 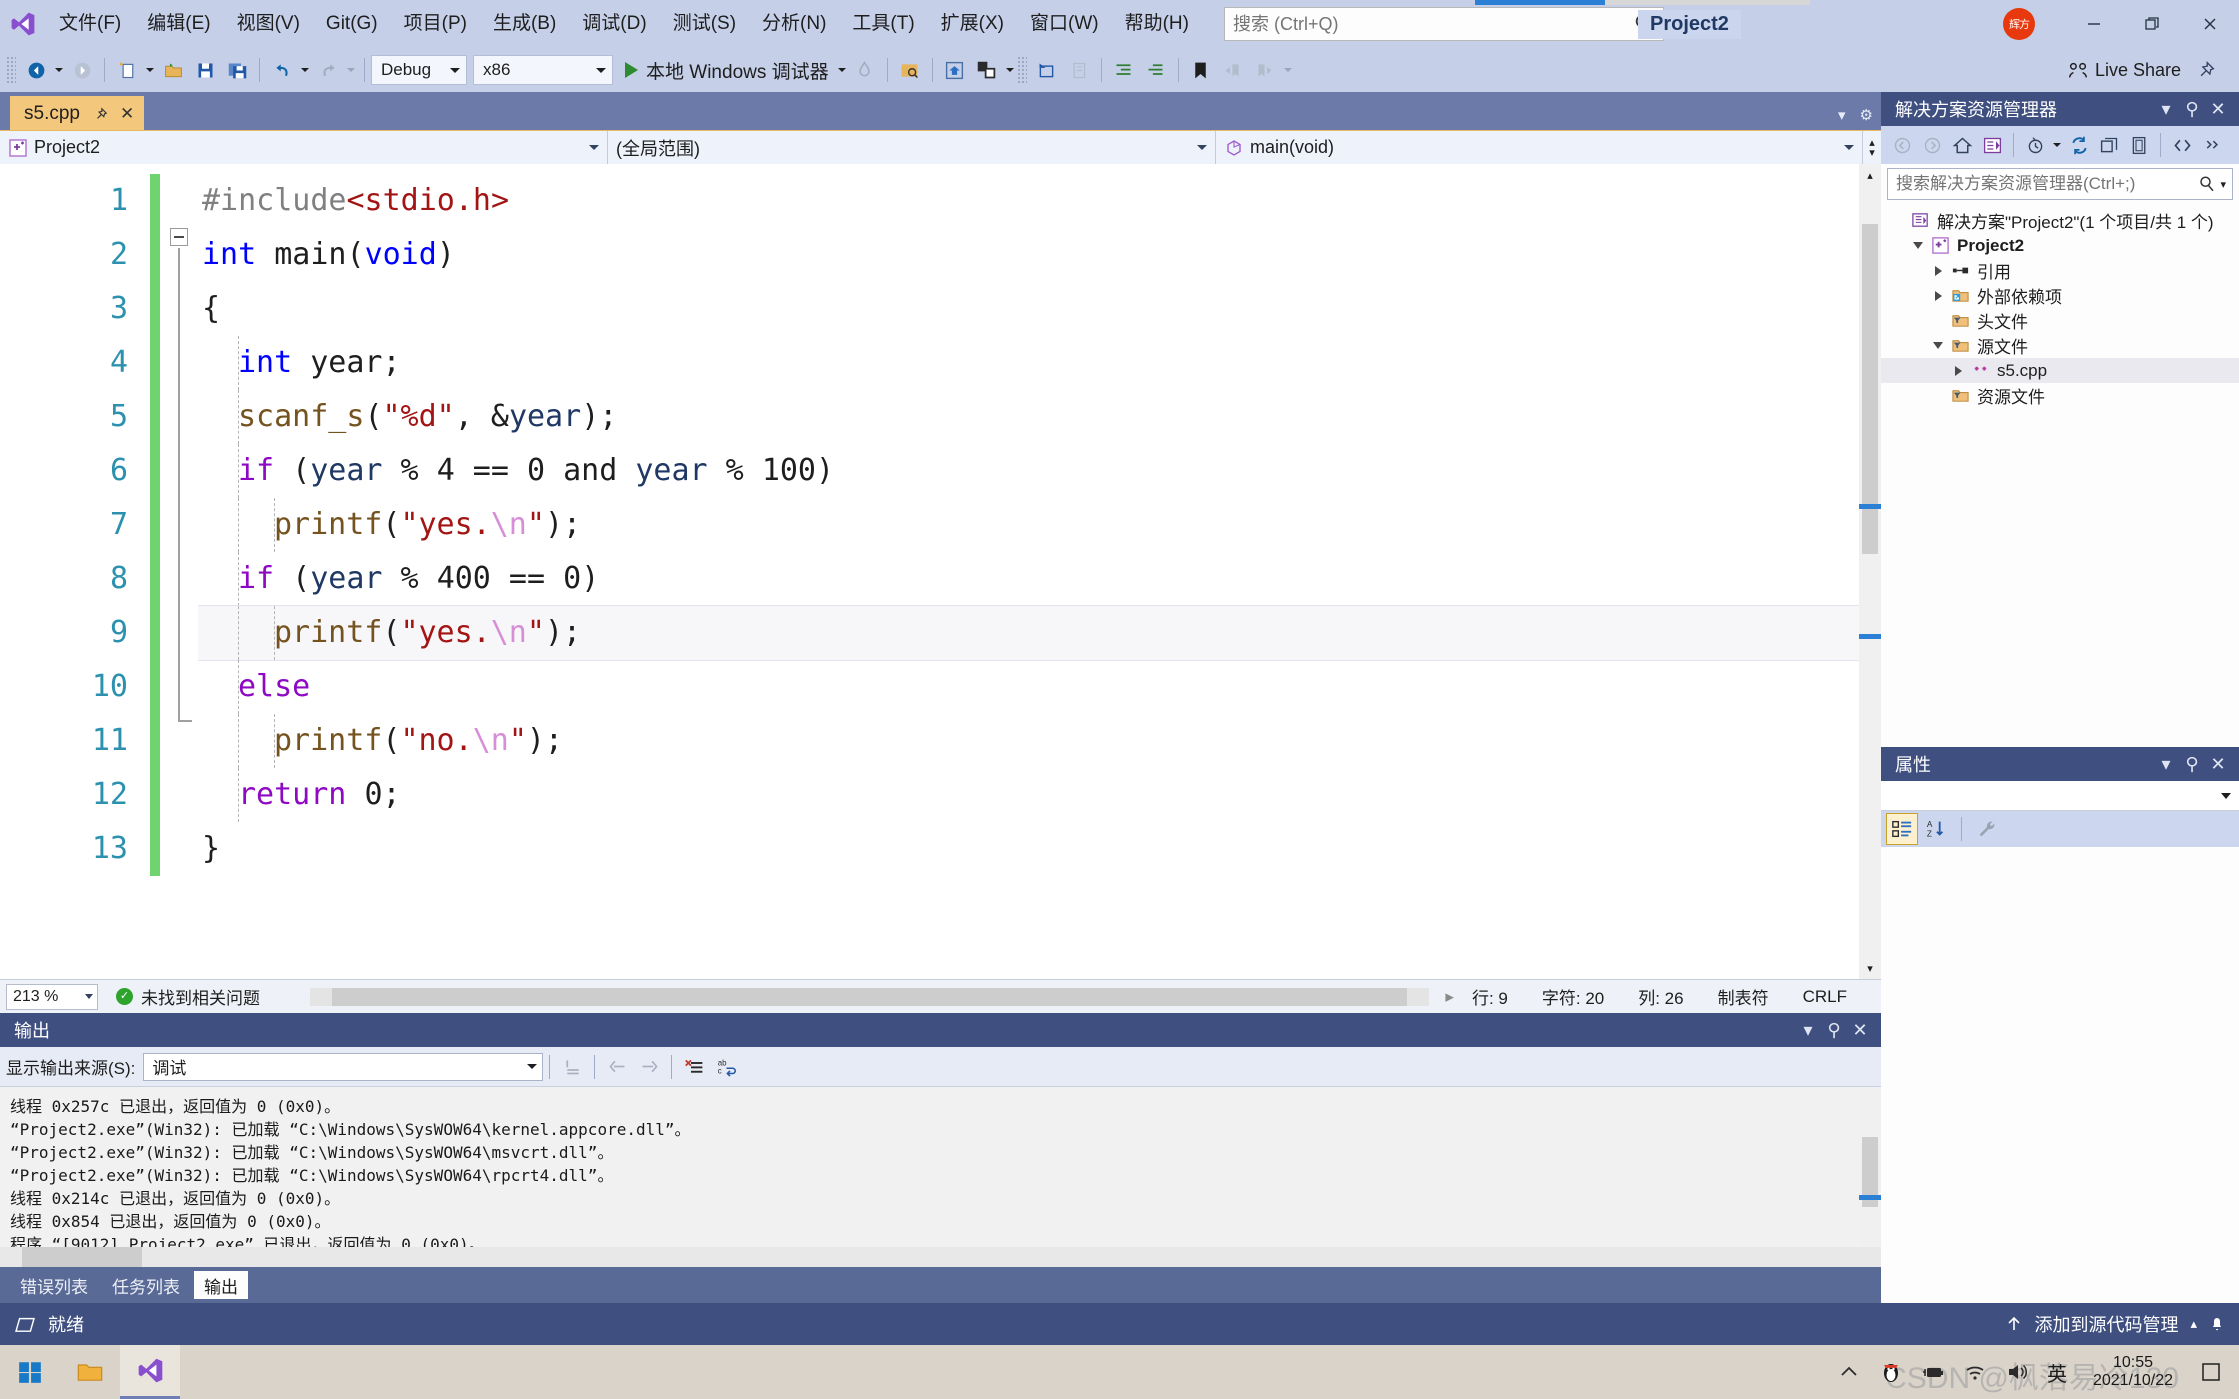 What do you see at coordinates (1047, 70) in the screenshot?
I see `select-element-button` at bounding box center [1047, 70].